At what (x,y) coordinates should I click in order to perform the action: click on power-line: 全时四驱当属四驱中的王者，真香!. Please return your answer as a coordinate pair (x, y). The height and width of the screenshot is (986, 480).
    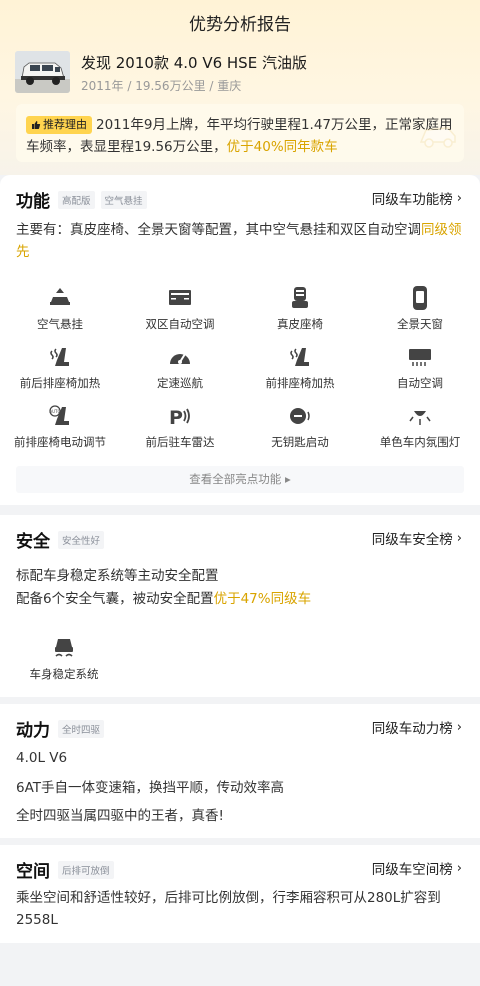
    Looking at the image, I should click on (120, 816).